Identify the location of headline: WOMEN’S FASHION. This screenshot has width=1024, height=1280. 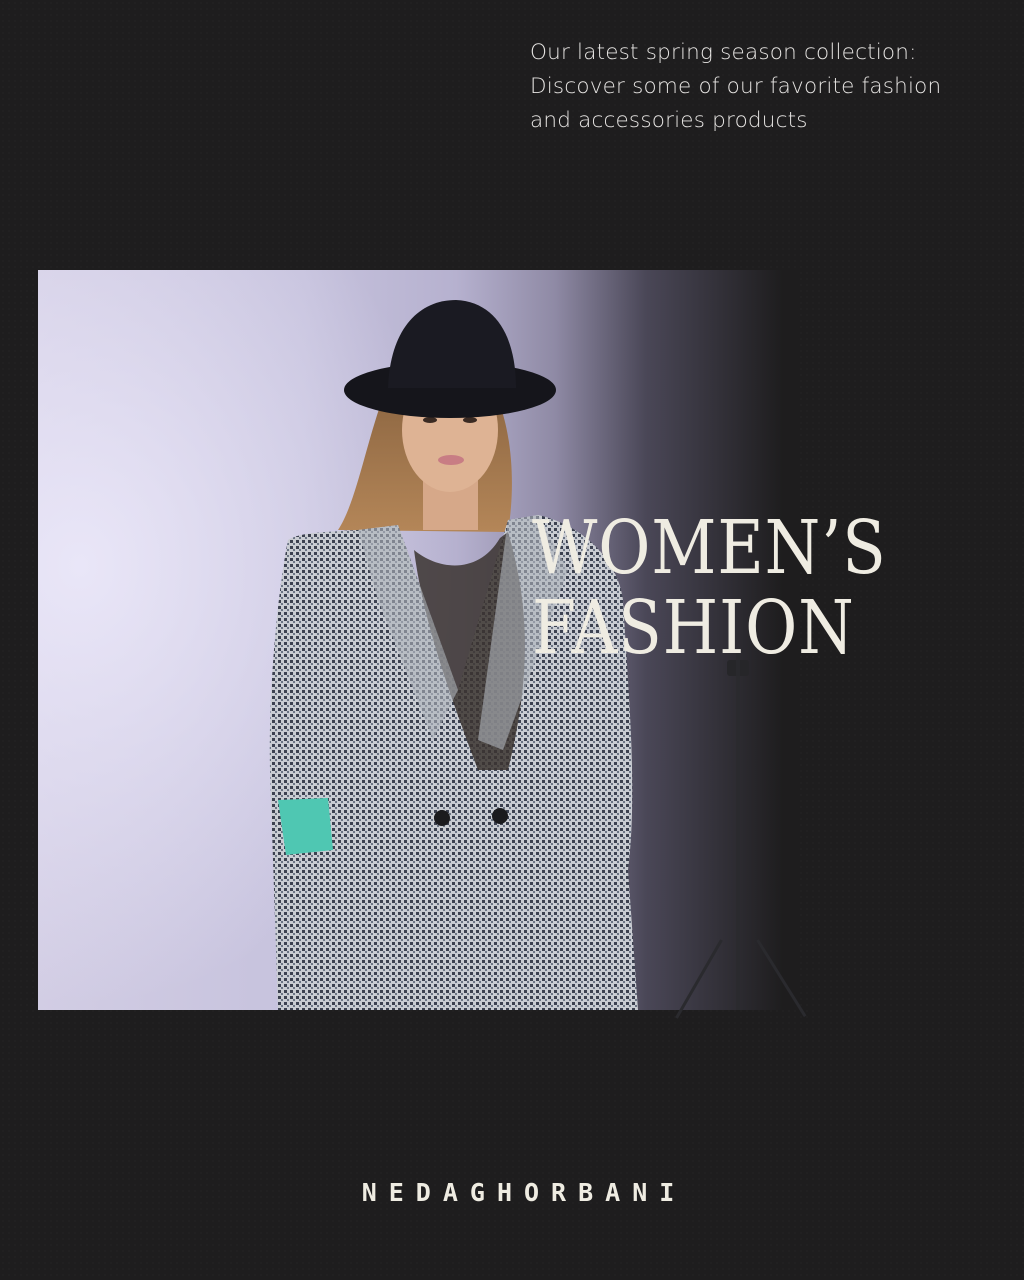
(709, 588).